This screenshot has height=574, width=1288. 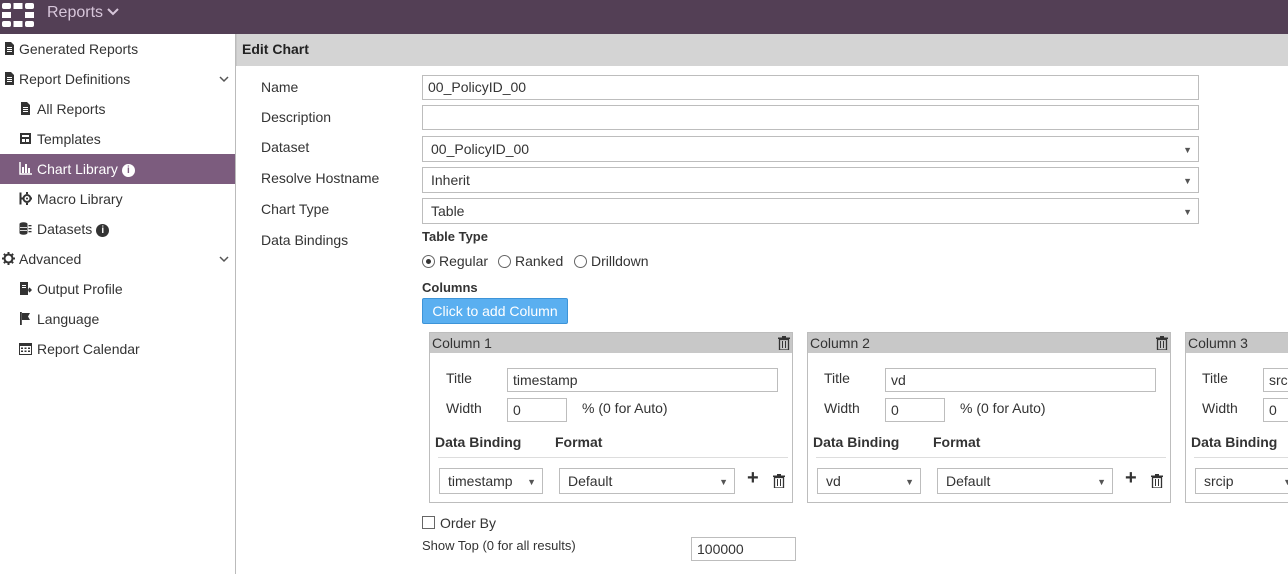 What do you see at coordinates (810, 149) in the screenshot?
I see `dataset-select: 00_PolicyID_00 ▼` at bounding box center [810, 149].